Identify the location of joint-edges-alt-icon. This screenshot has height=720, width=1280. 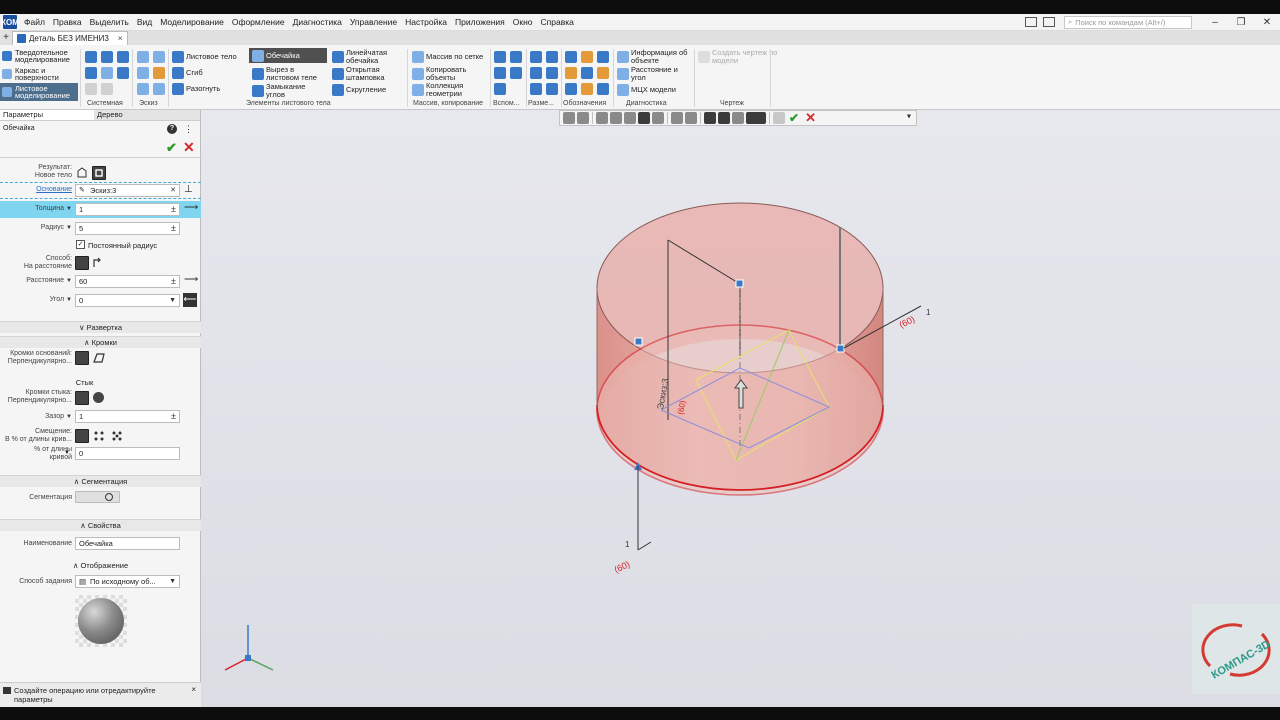
(98, 397).